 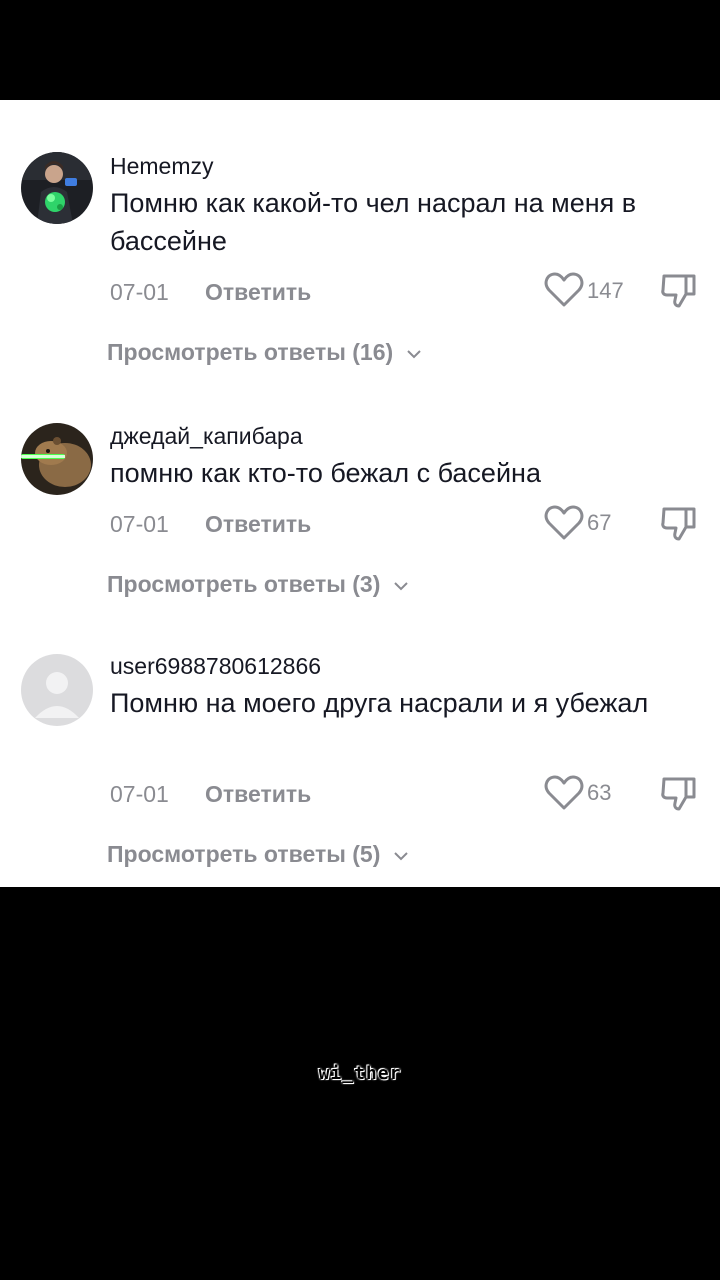 What do you see at coordinates (605, 290) in the screenshot?
I see `like-count: 147` at bounding box center [605, 290].